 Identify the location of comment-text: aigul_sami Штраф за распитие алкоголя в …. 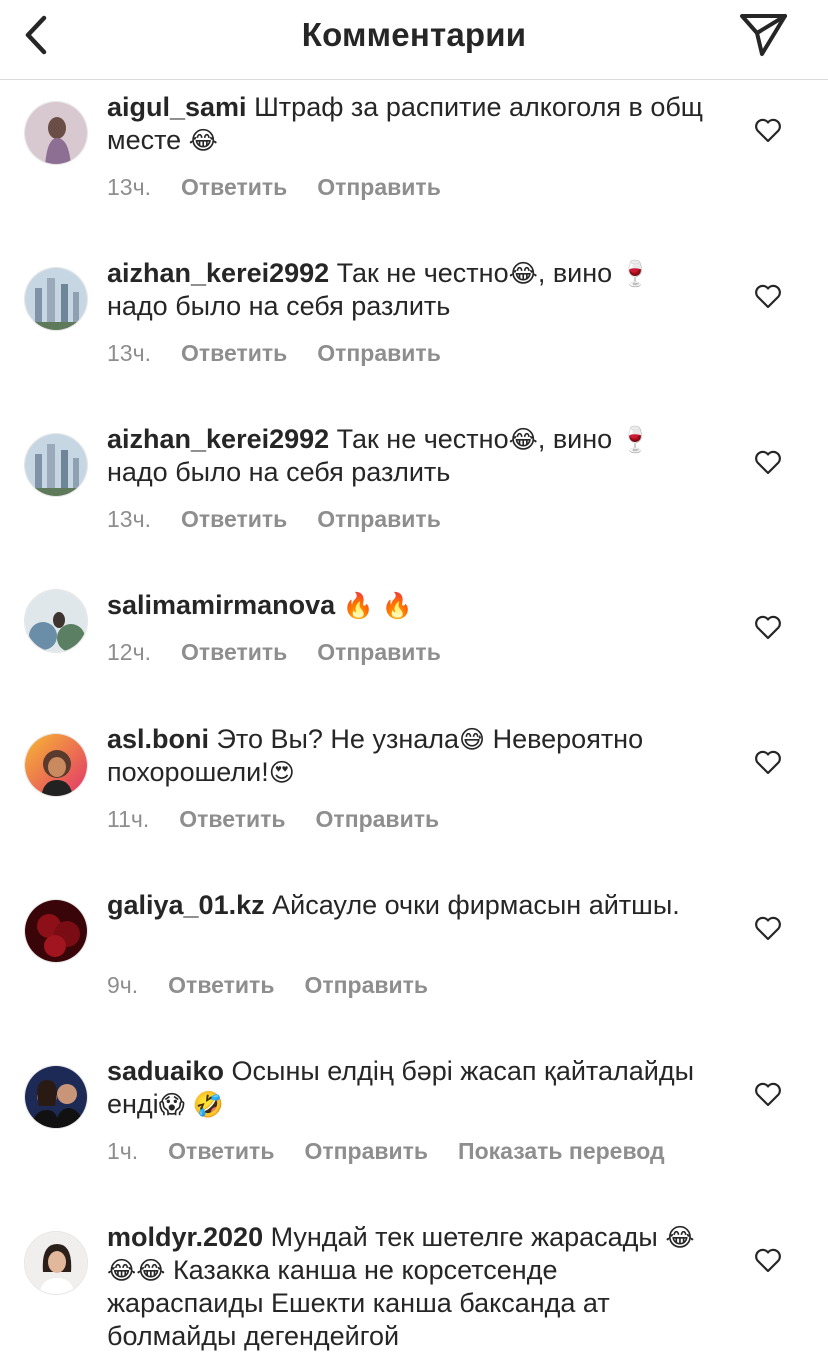
(412, 124).